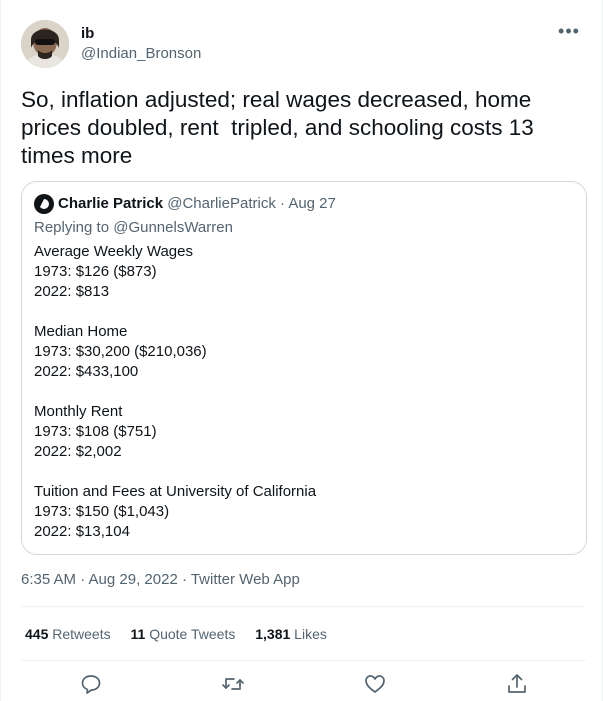 This screenshot has height=701, width=603. Describe the element at coordinates (141, 34) in the screenshot. I see `display-name: ib` at that location.